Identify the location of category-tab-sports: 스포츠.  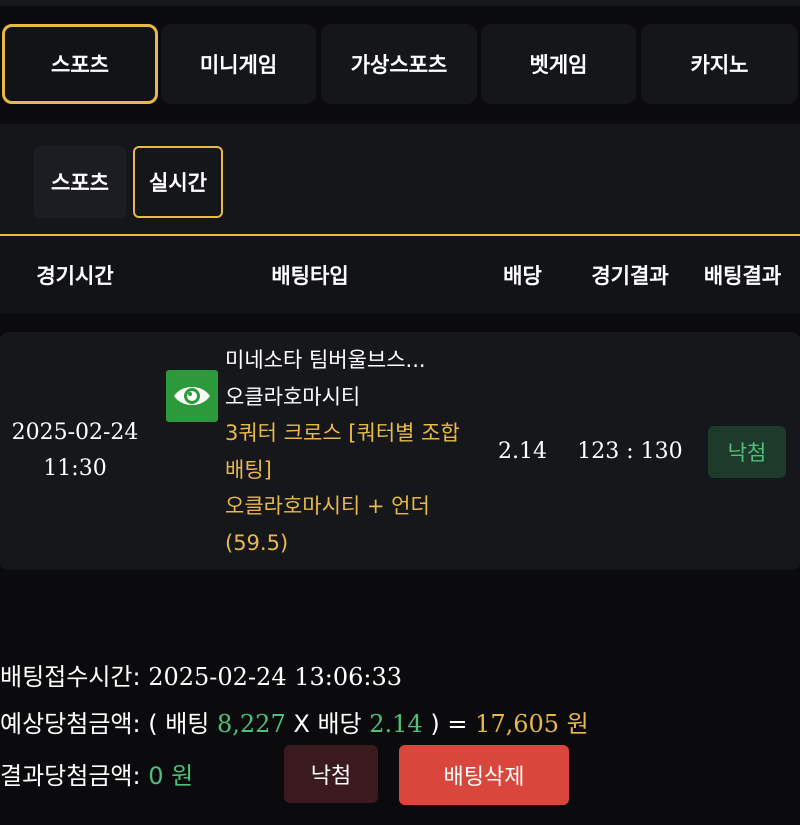
(80, 64).